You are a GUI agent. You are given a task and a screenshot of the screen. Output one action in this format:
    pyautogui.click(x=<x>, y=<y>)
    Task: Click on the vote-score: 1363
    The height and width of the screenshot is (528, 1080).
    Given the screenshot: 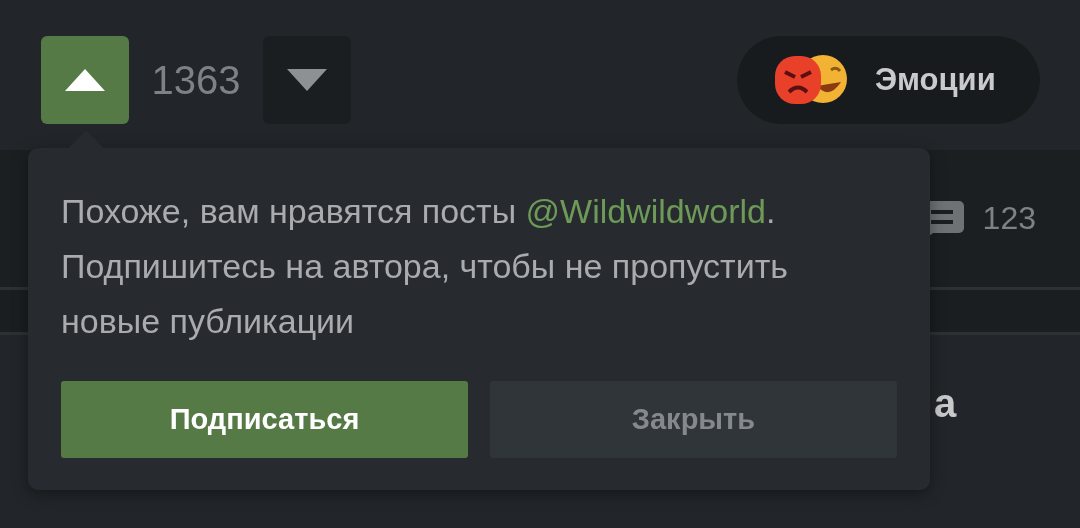 What is the action you would take?
    pyautogui.click(x=196, y=80)
    